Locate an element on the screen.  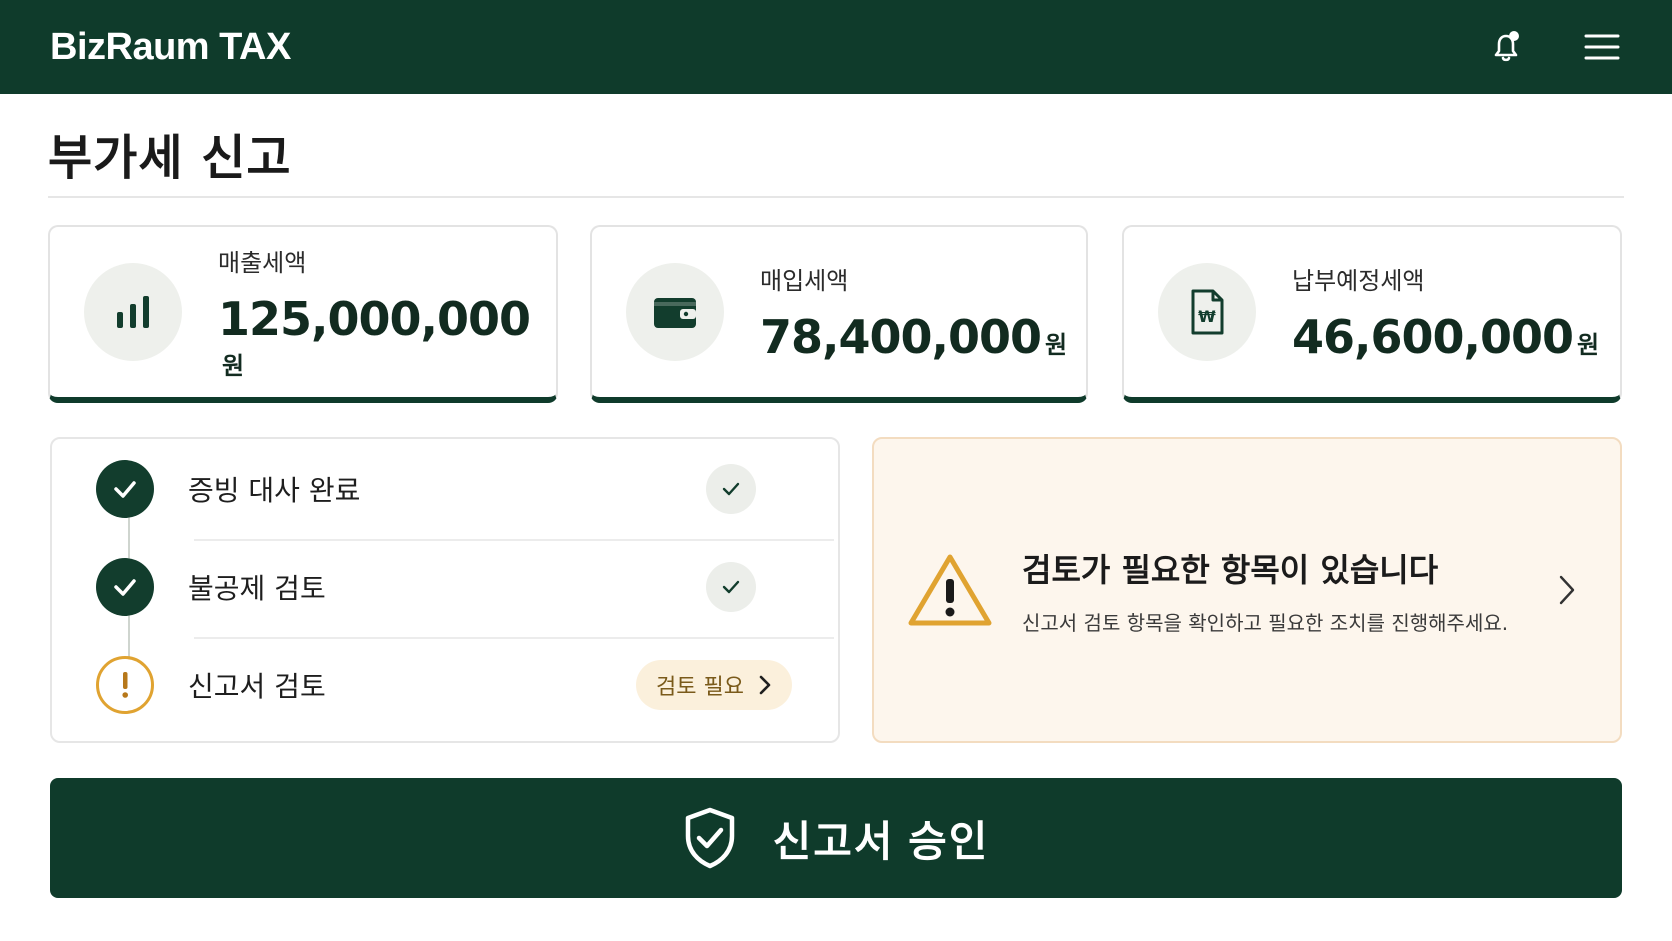
stat-label: 납부예정세액 is located at coordinates (1358, 280).